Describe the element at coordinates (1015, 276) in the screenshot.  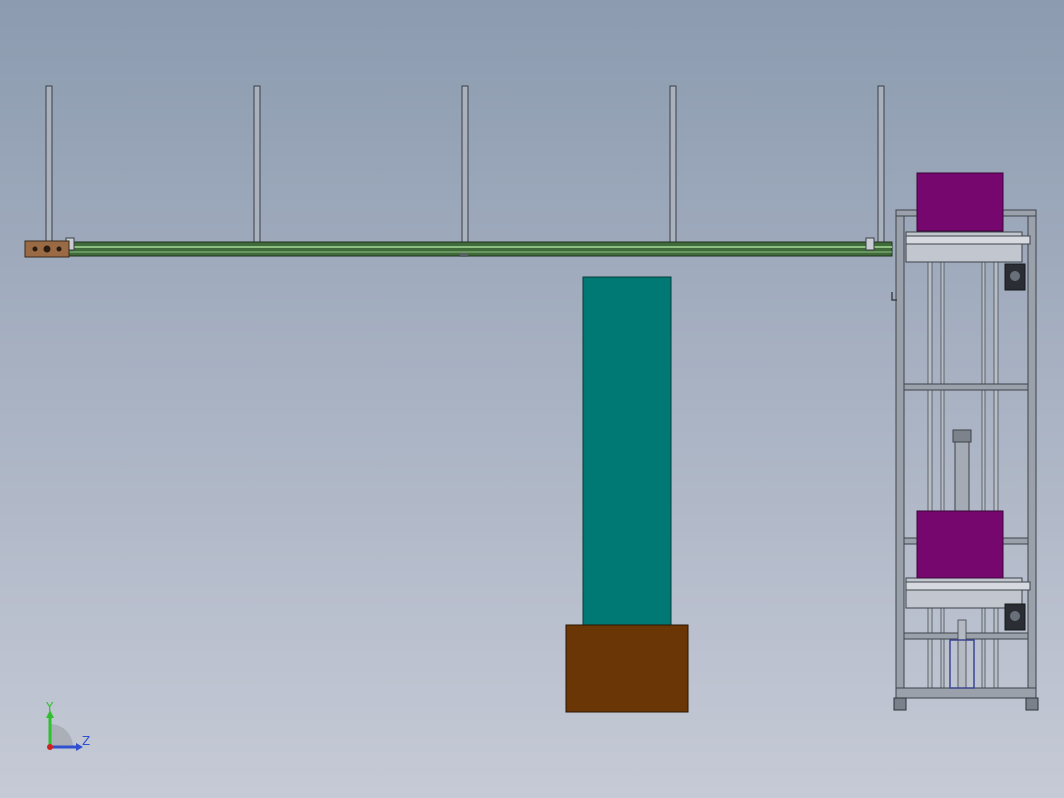
I see `upper-motor-shaft-icon` at that location.